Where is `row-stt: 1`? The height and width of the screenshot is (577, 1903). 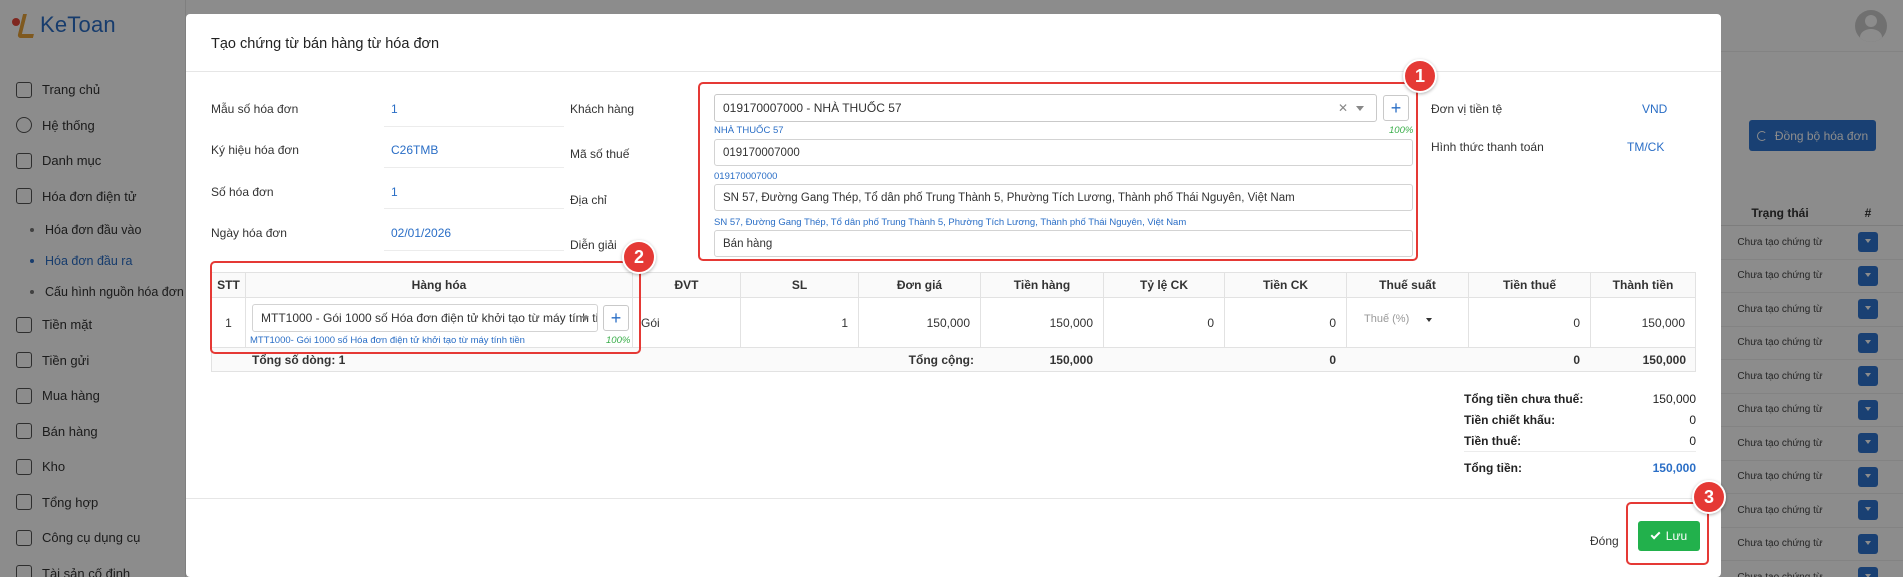 row-stt: 1 is located at coordinates (228, 323).